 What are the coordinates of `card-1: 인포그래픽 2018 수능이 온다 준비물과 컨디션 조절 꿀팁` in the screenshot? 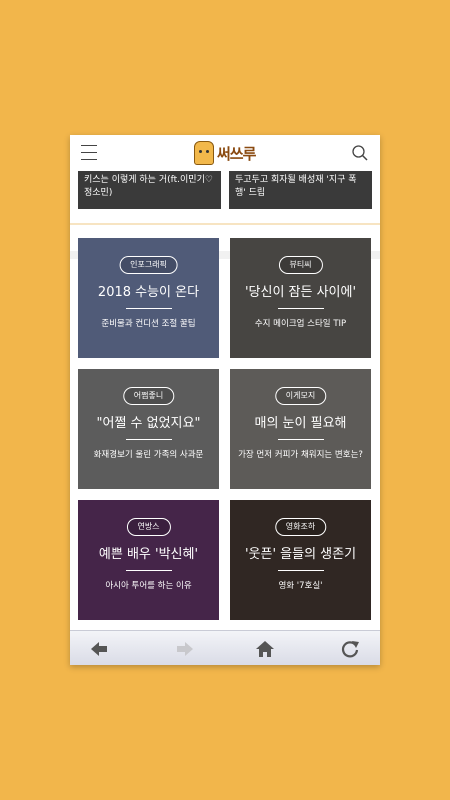 It's located at (148, 298).